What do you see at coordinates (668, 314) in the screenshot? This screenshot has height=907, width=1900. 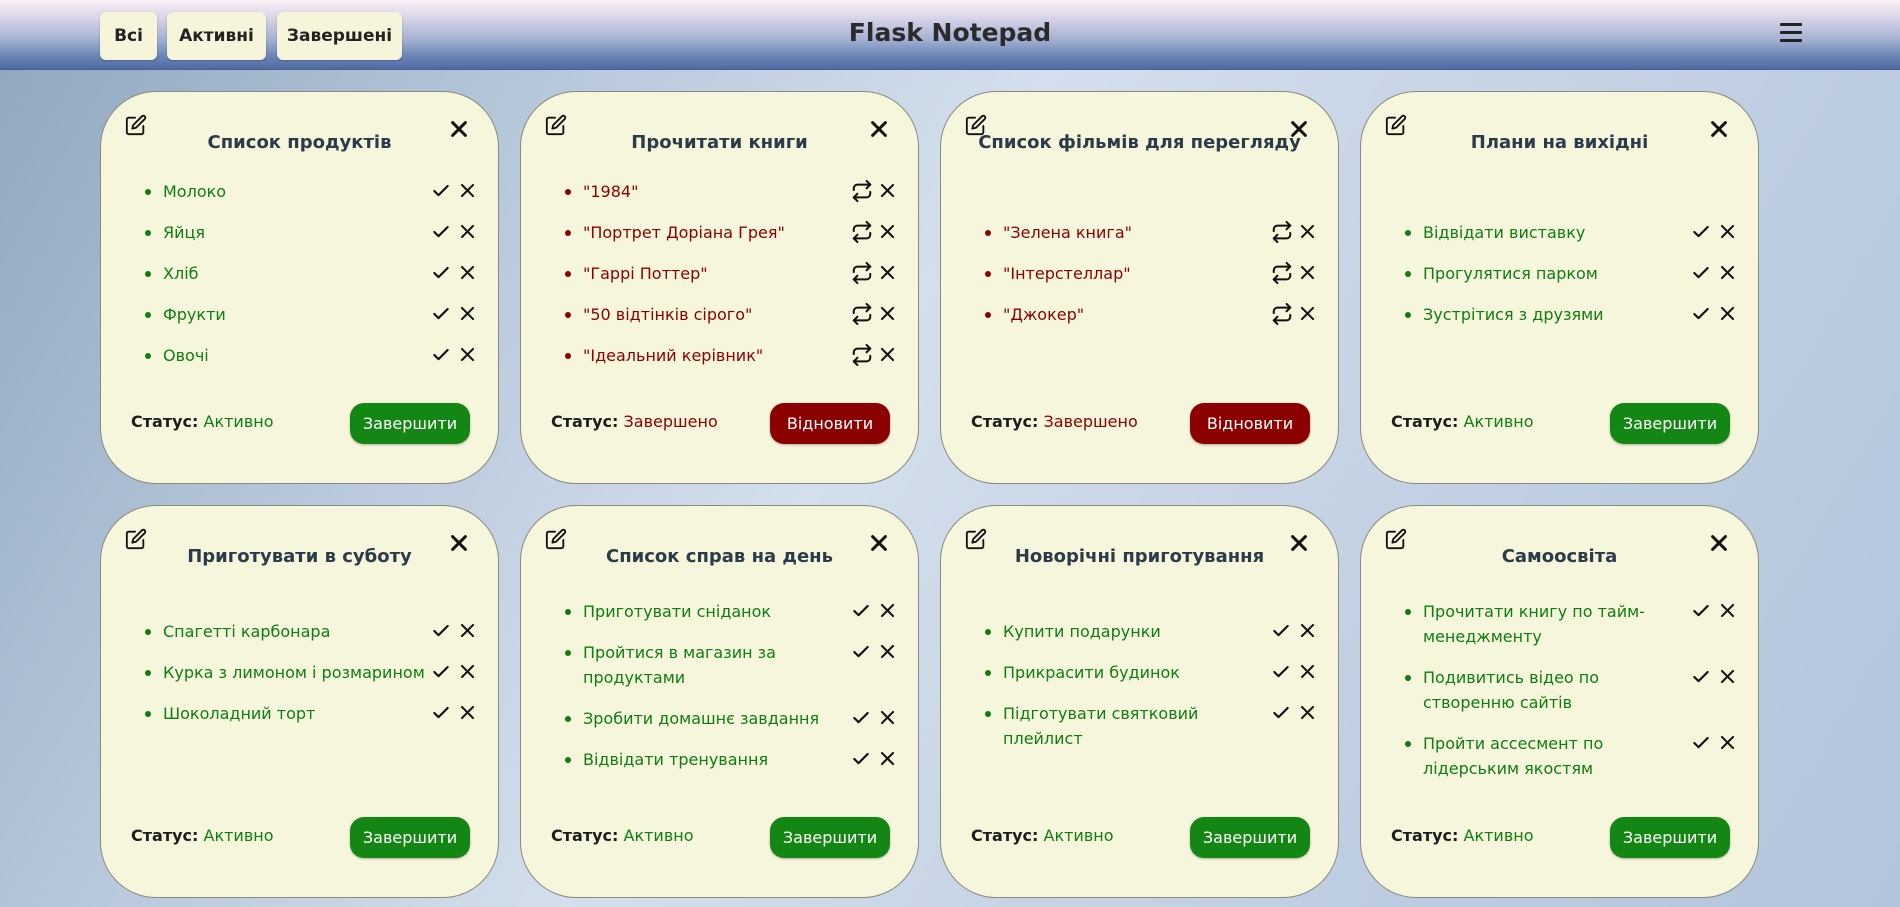 I see `list-item-text: "50 відтінків сірого"` at bounding box center [668, 314].